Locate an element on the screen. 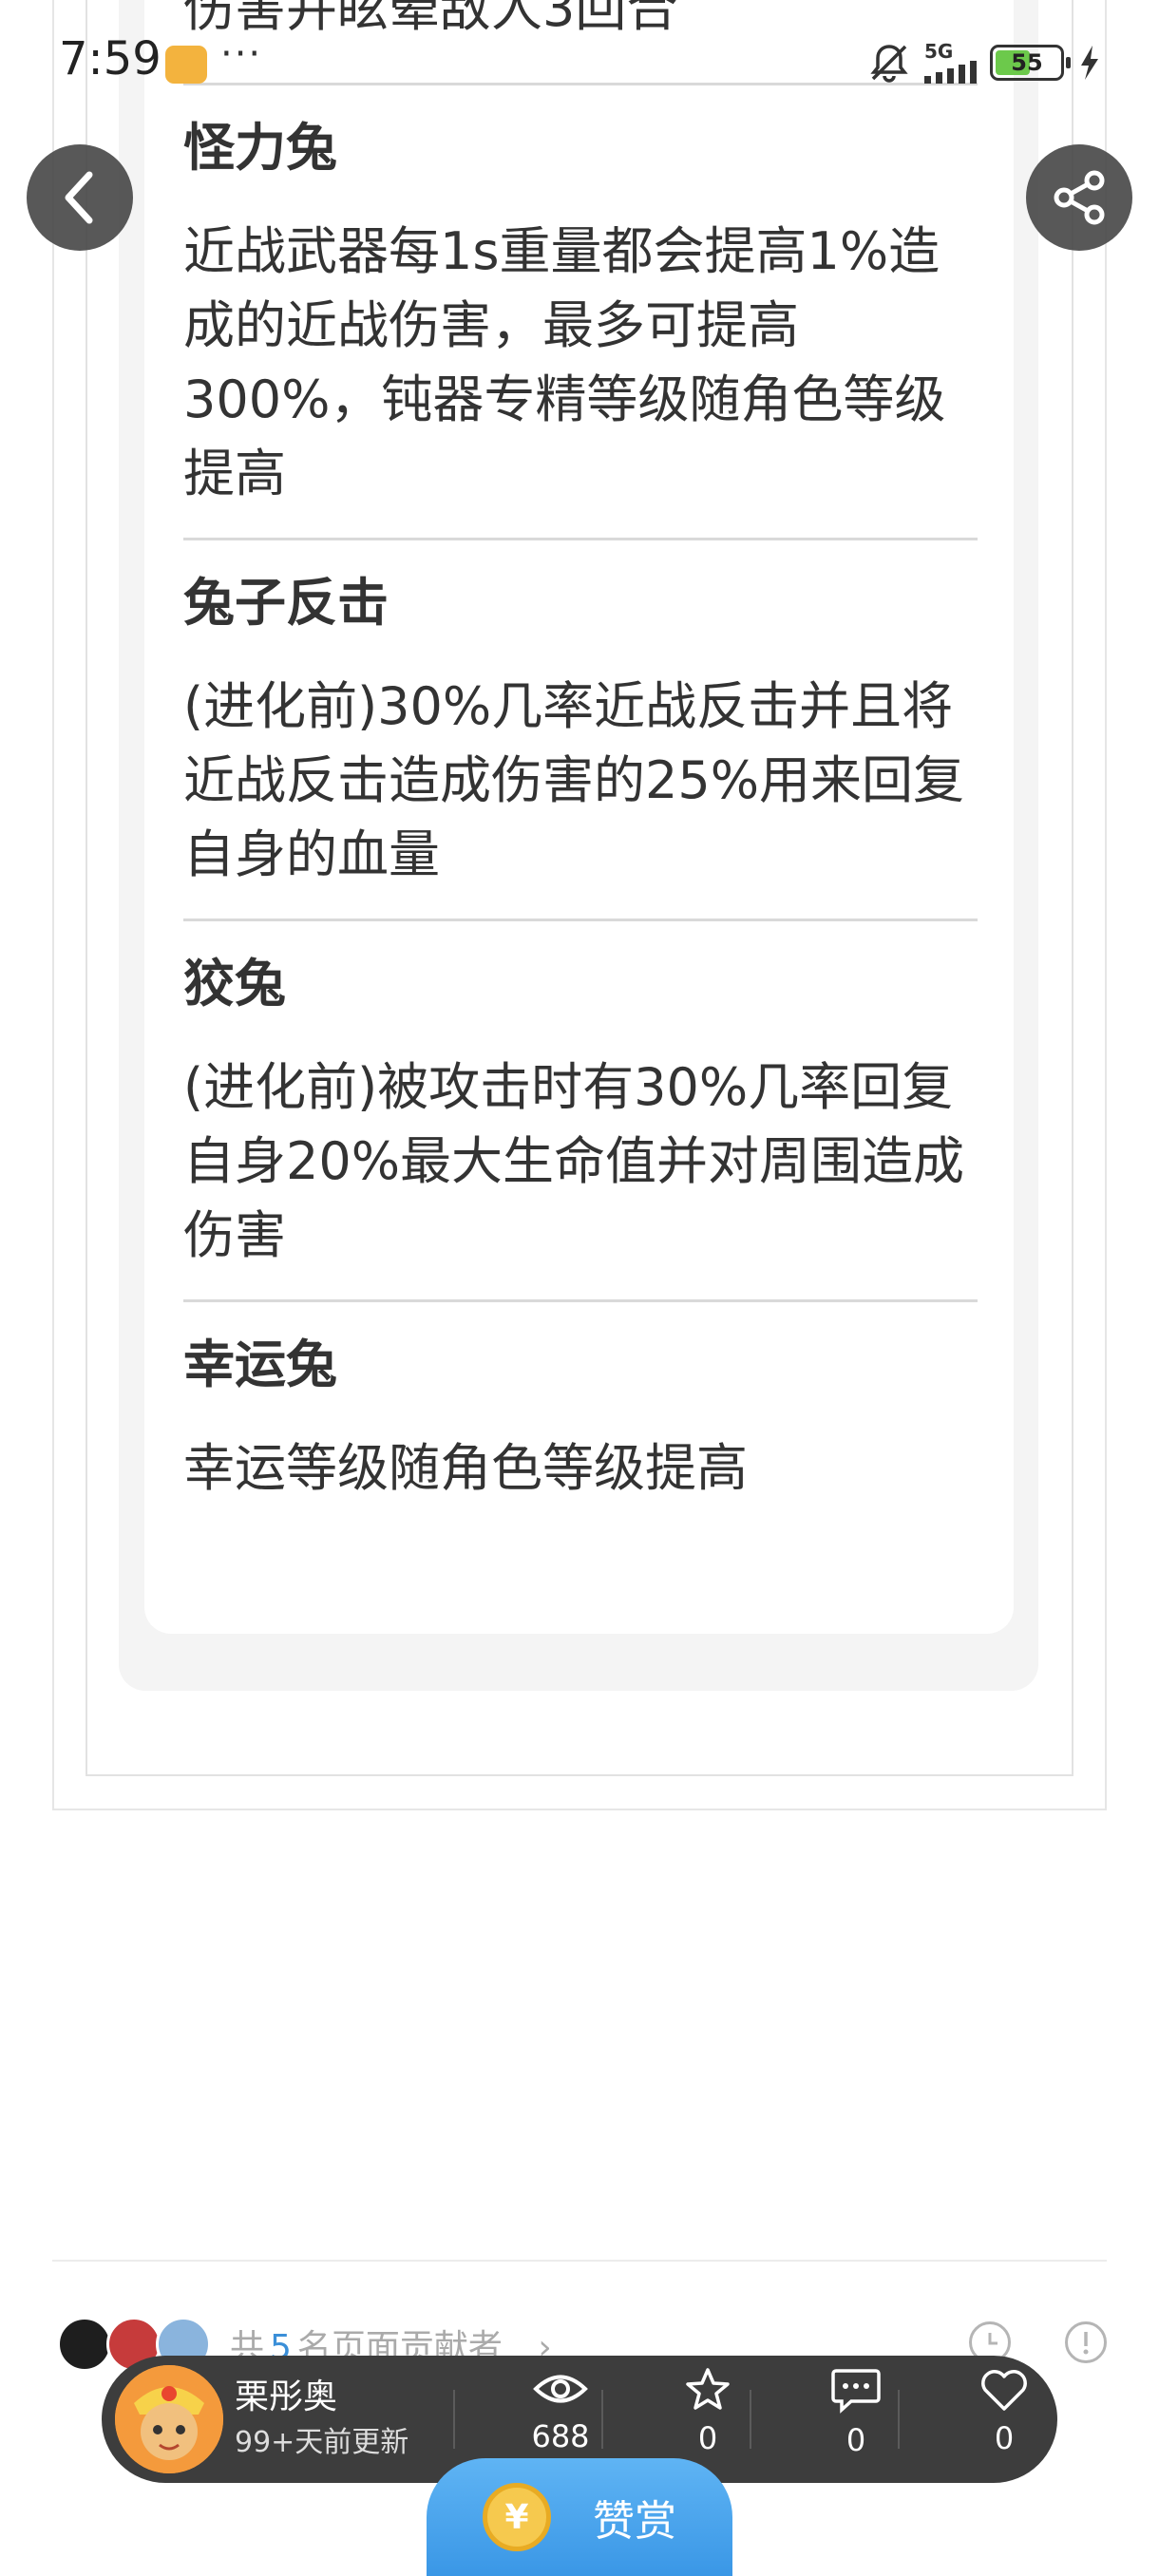 This screenshot has height=2576, width=1159. report-button is located at coordinates (1086, 2342).